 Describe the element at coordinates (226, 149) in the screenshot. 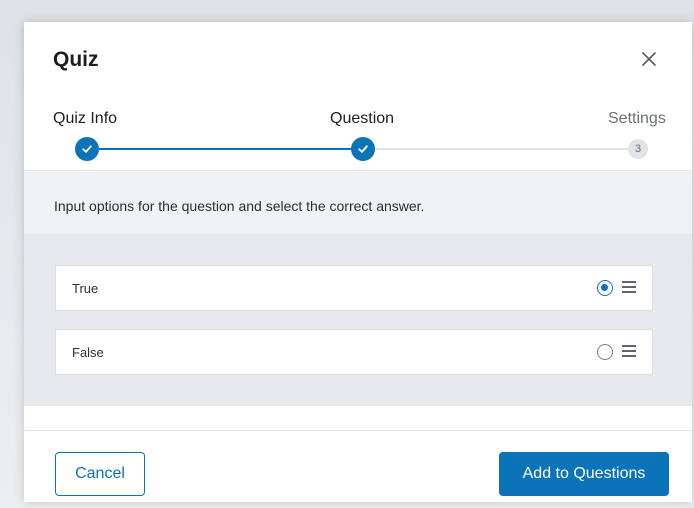

I see `progress-track-complete` at that location.